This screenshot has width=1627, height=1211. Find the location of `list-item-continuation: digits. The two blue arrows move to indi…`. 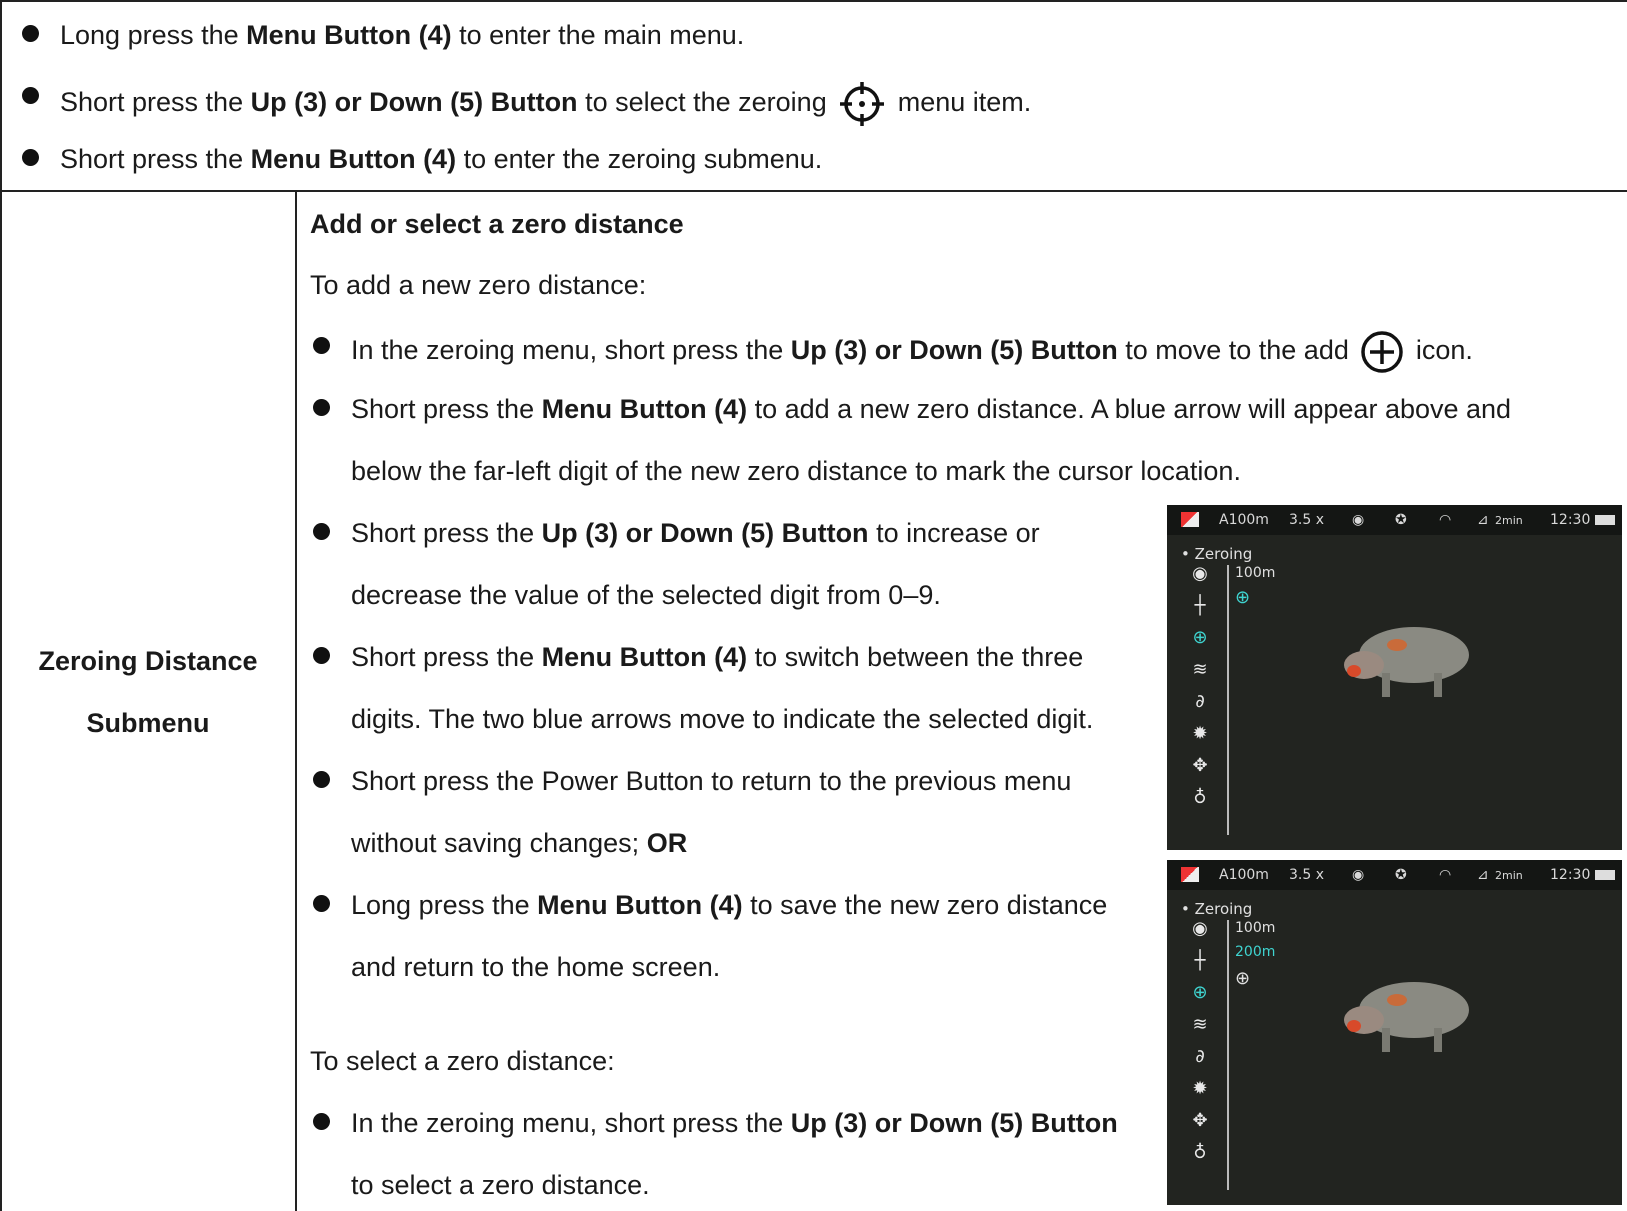

list-item-continuation: digits. The two blue arrows move to indi… is located at coordinates (722, 719).